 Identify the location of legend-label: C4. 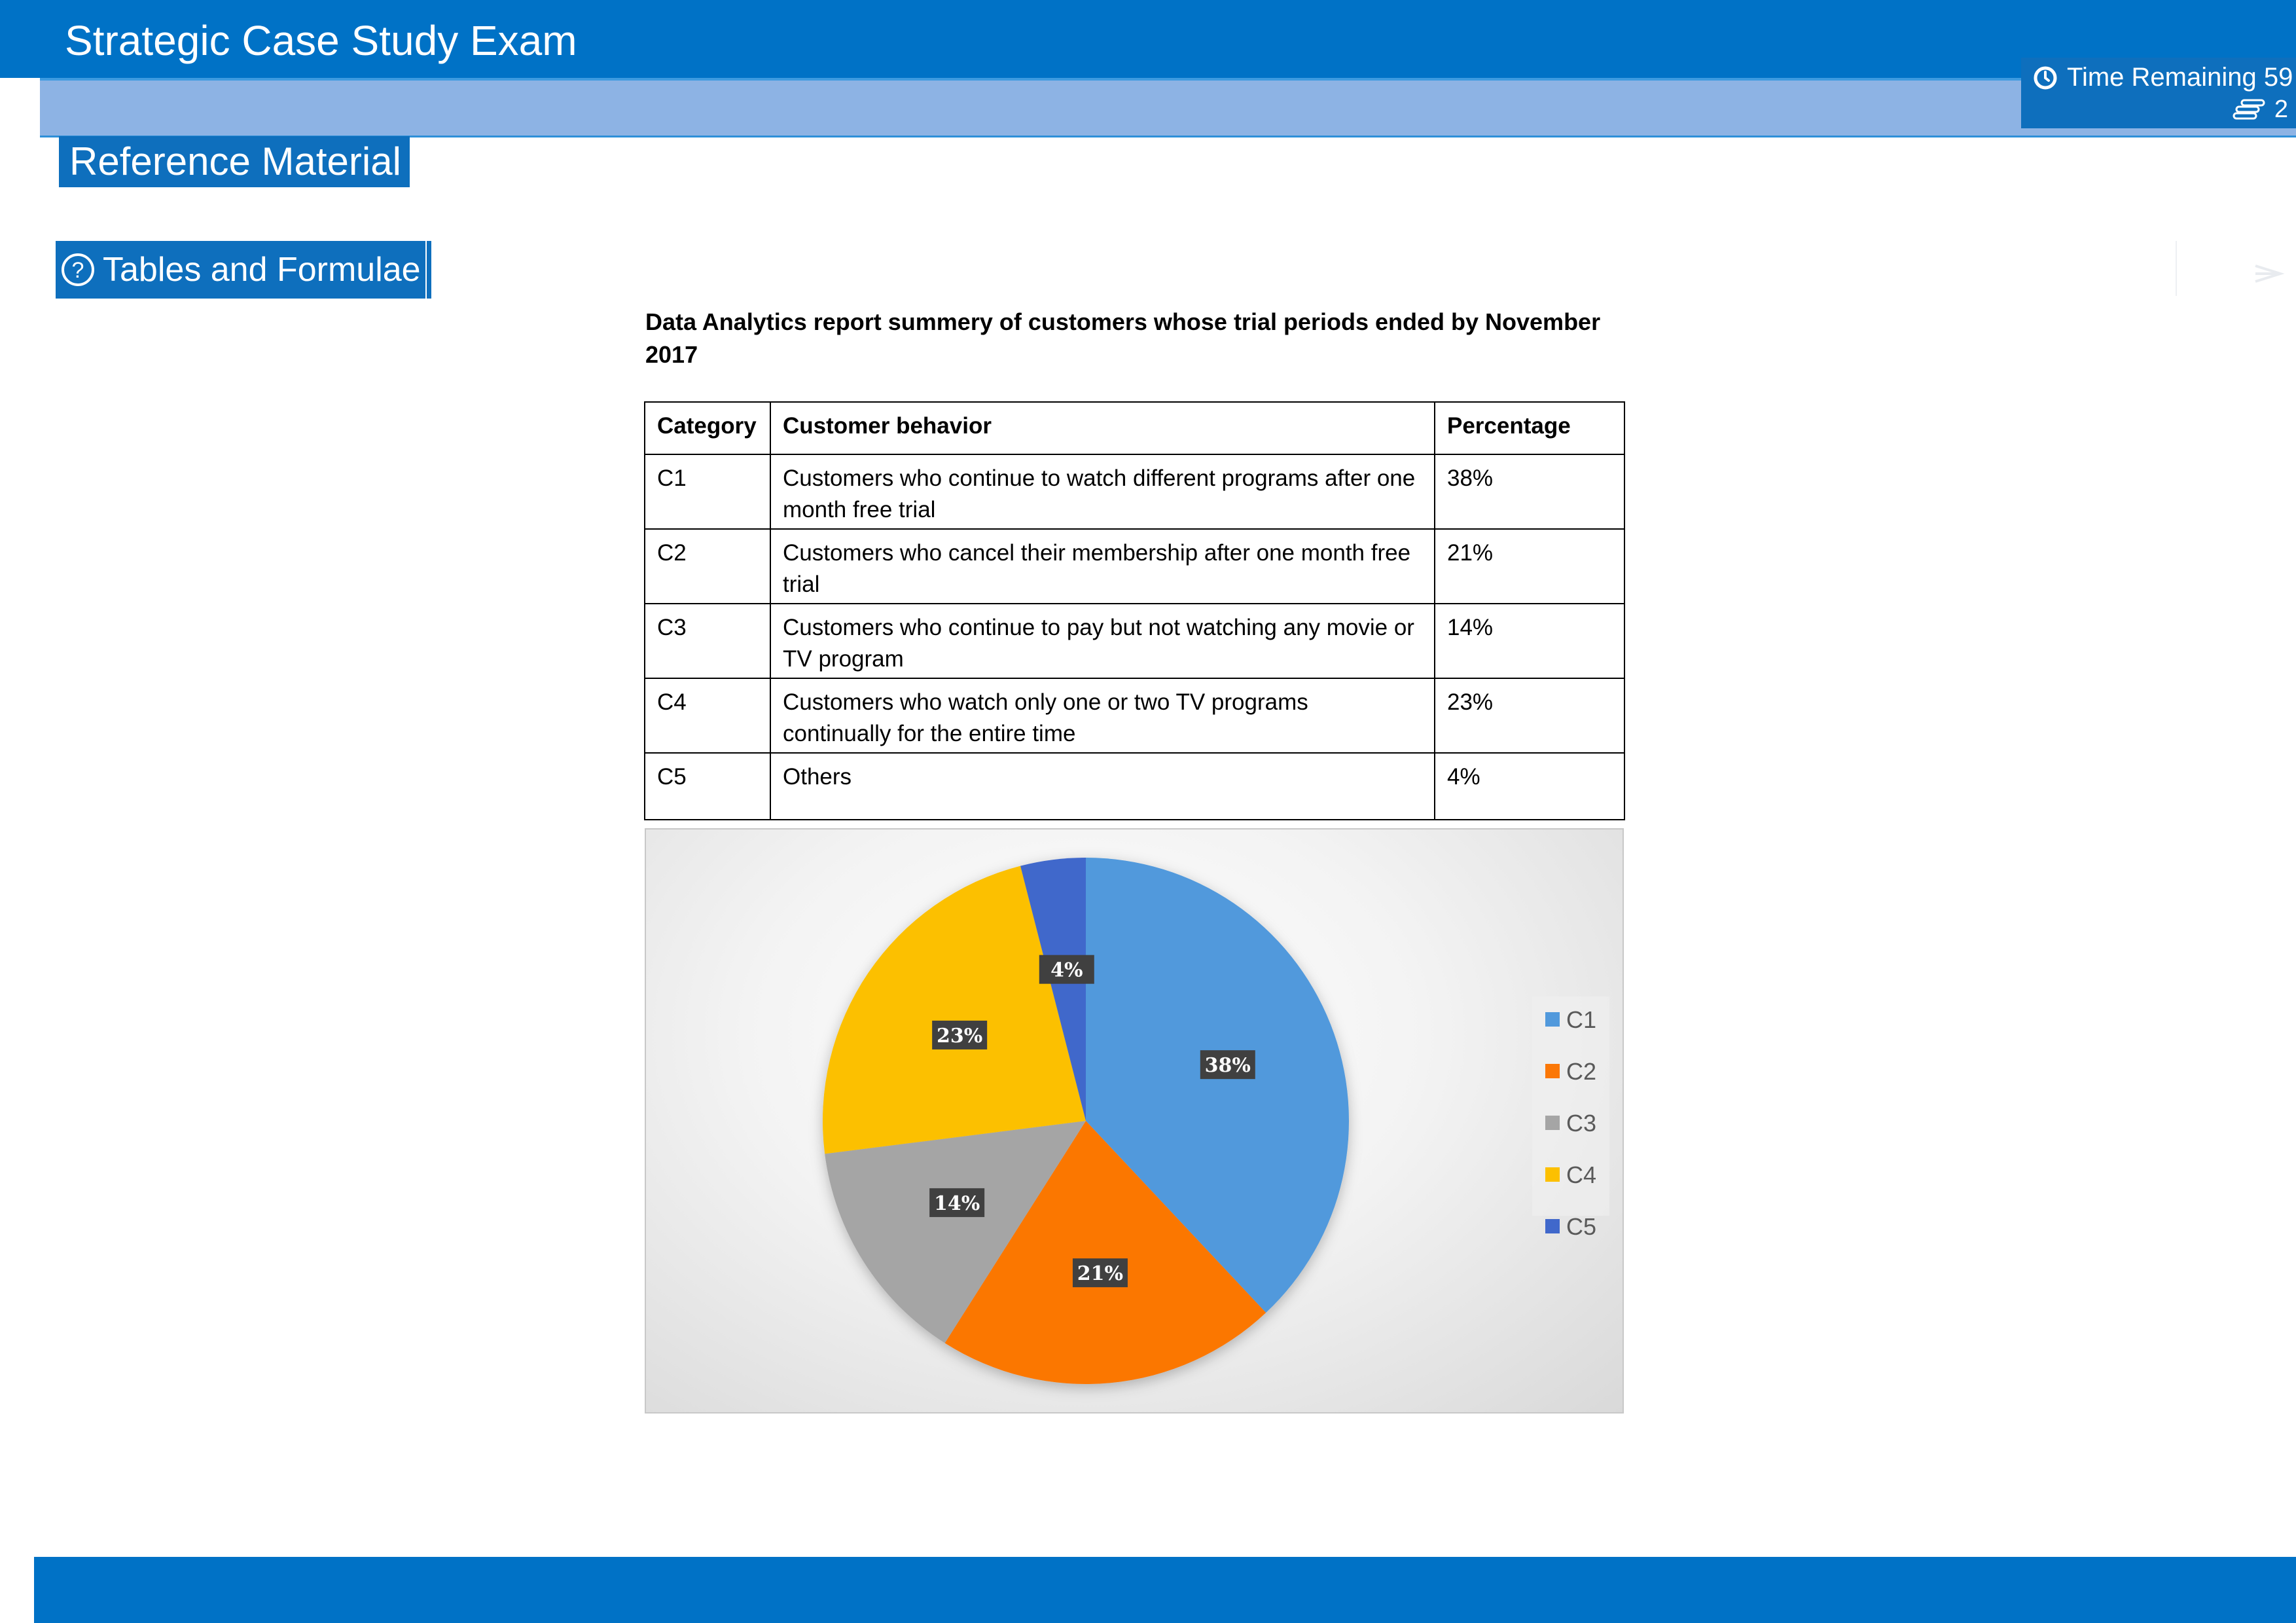
(1581, 1174).